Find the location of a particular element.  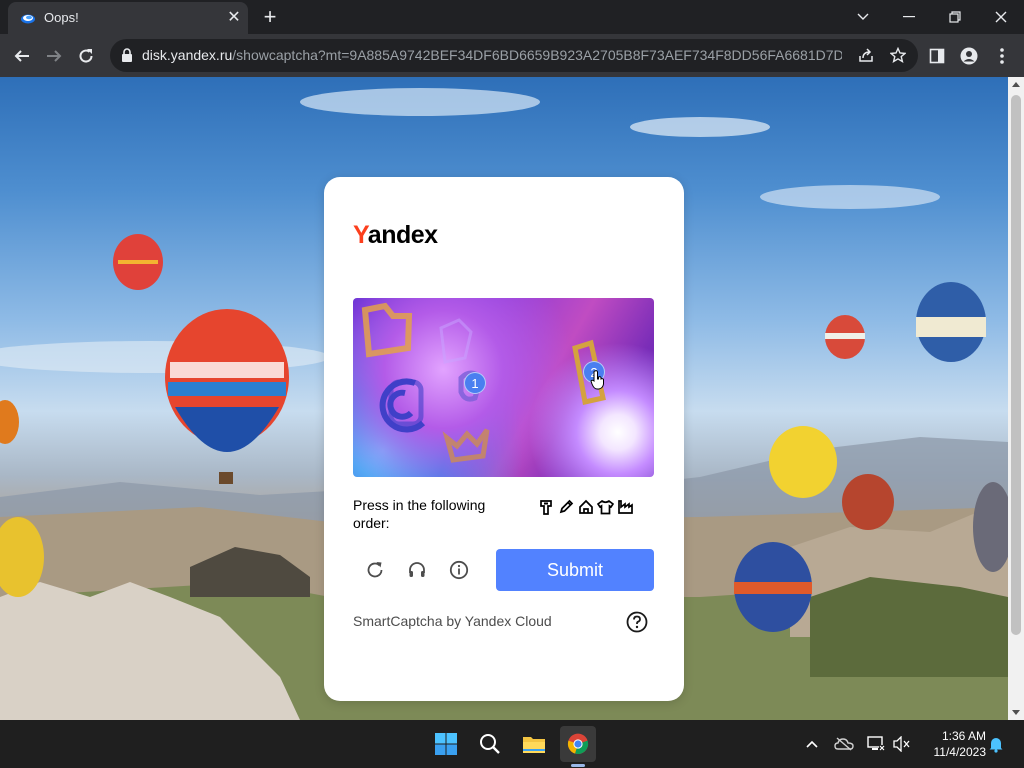

clock-time: 1:36 AM is located at coordinates (963, 736).